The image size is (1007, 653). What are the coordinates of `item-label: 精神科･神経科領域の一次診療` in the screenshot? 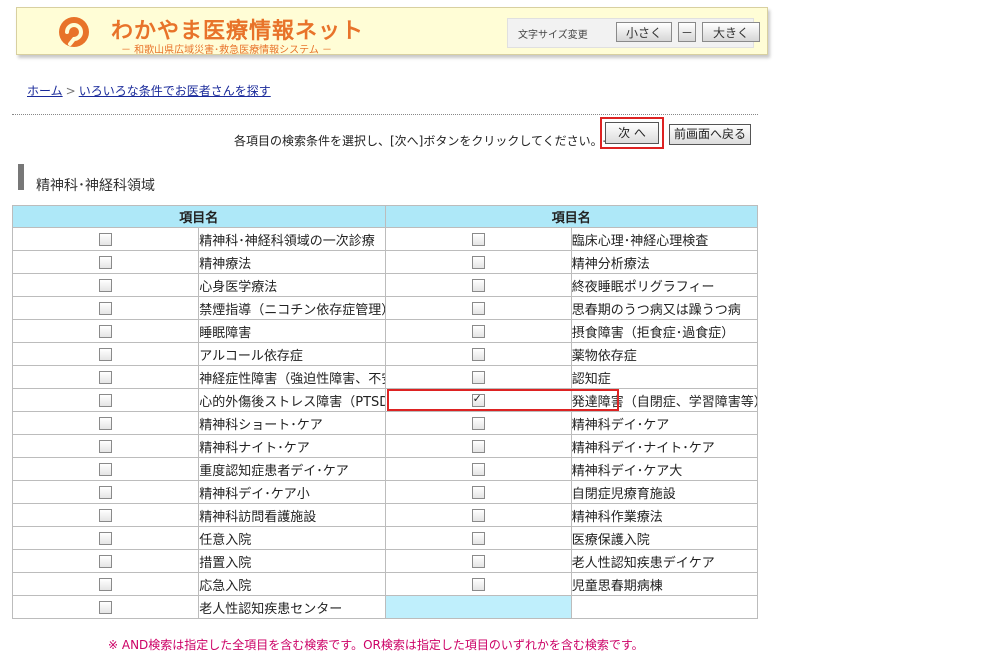 It's located at (292, 239).